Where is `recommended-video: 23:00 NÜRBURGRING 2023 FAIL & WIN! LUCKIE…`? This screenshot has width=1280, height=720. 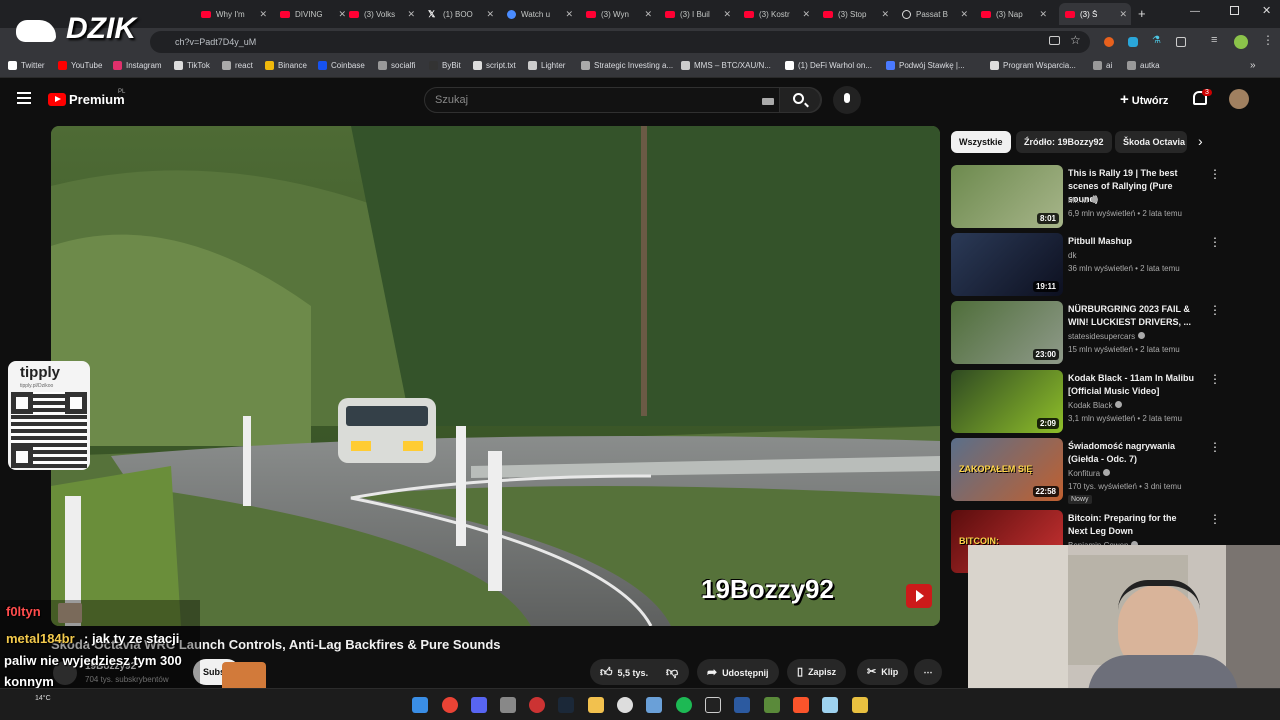 recommended-video: 23:00 NÜRBURGRING 2023 FAIL & WIN! LUCKIE… is located at coordinates (1086, 333).